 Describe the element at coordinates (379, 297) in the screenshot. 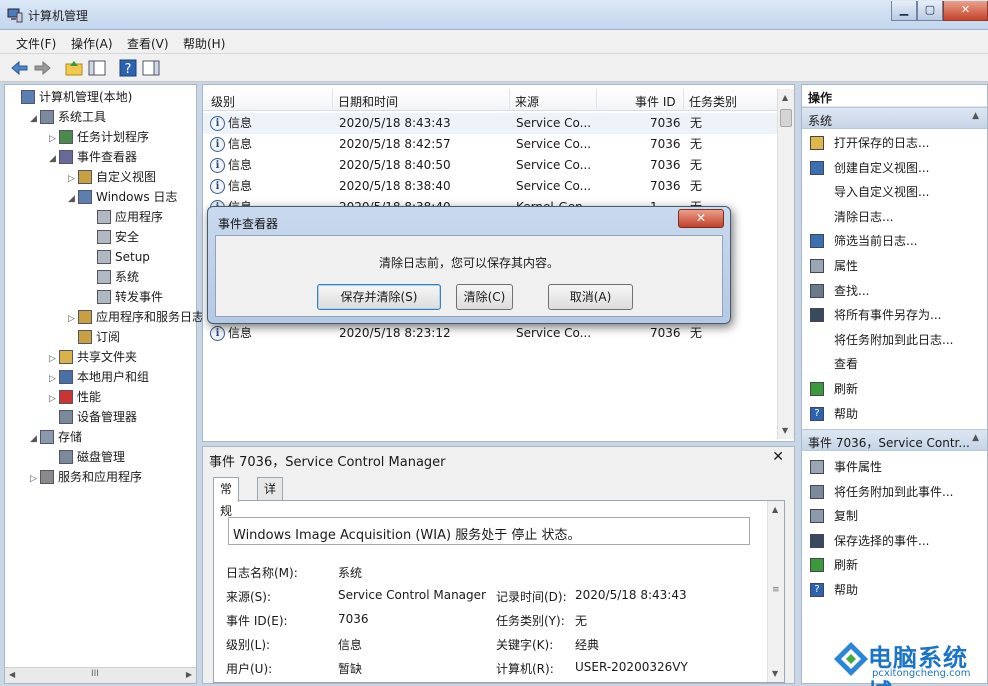

I see `save-and-clear-button: 保存并清除(S)` at that location.